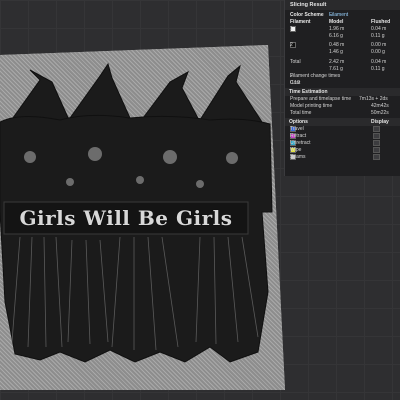 The image size is (400, 400). Describe the element at coordinates (301, 113) in the screenshot. I see `total-time-label: Total time` at that location.